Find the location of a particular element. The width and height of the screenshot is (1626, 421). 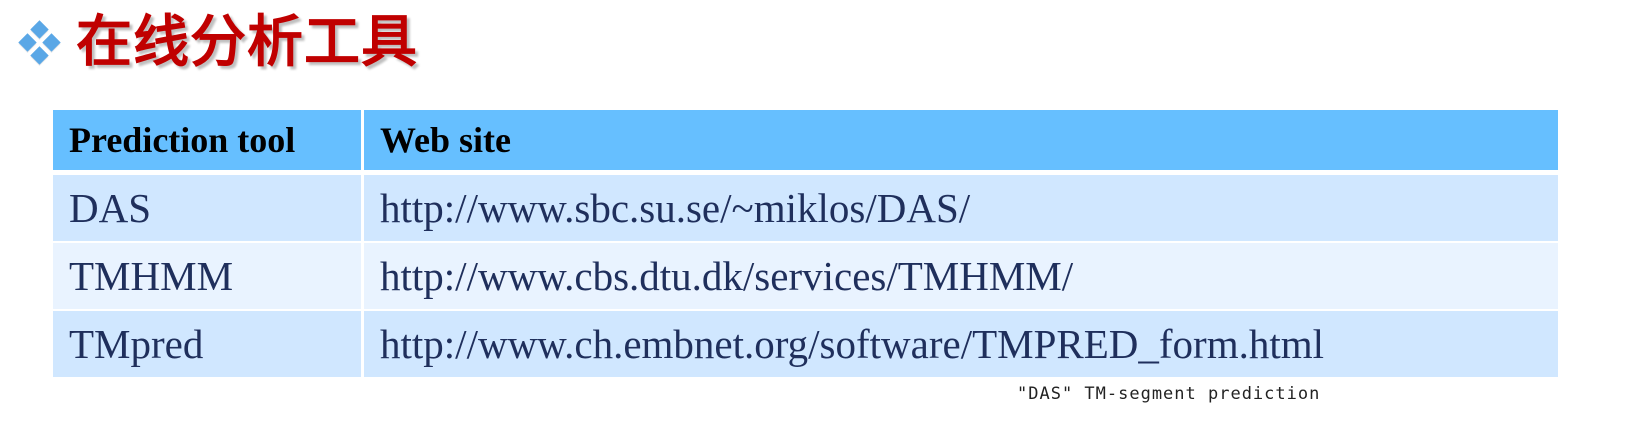

table-row: DAS http://www.sbc.su.se/~miklos/DAS/ is located at coordinates (805, 208).